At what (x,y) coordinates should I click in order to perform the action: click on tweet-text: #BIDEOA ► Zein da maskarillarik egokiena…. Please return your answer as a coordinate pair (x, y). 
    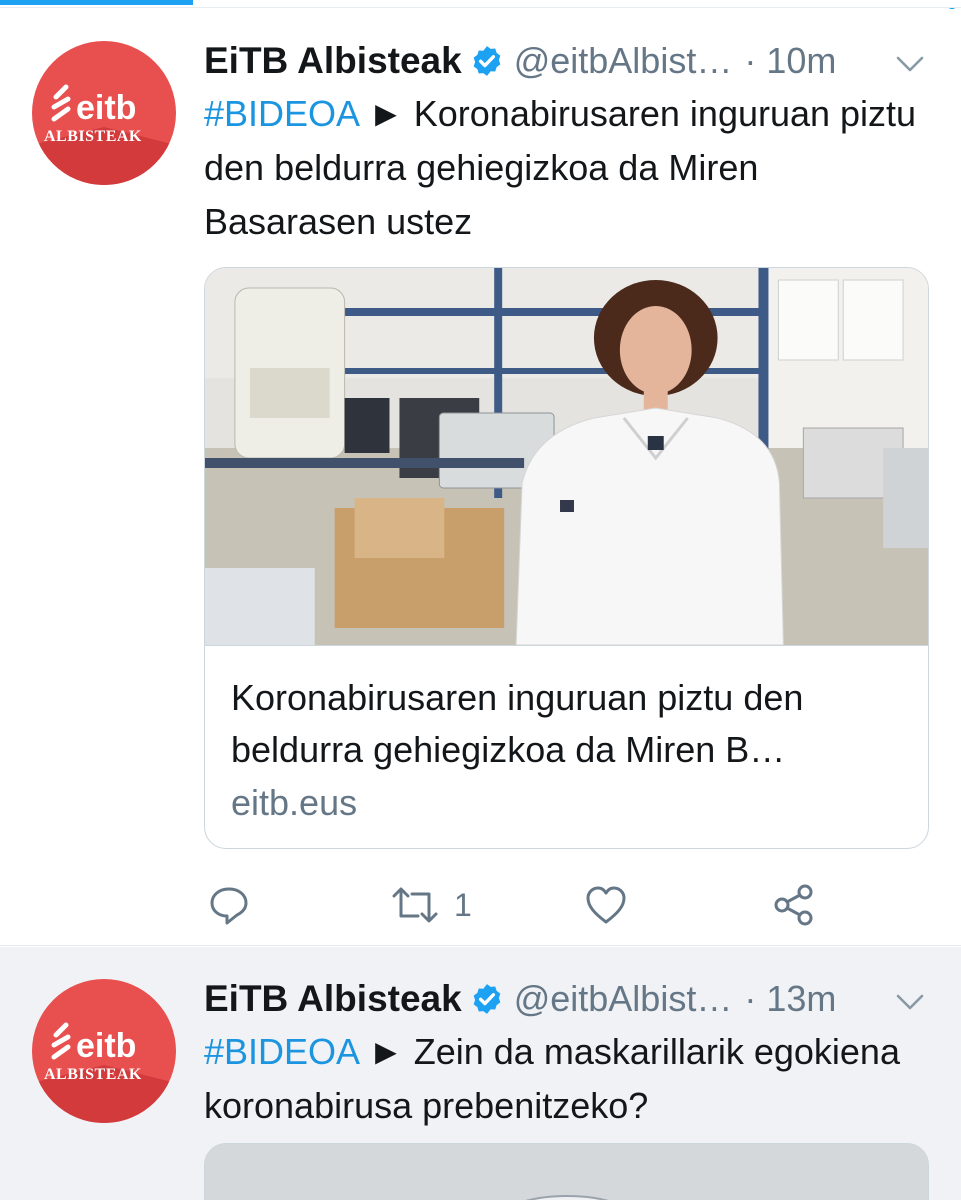
    Looking at the image, I should click on (566, 1079).